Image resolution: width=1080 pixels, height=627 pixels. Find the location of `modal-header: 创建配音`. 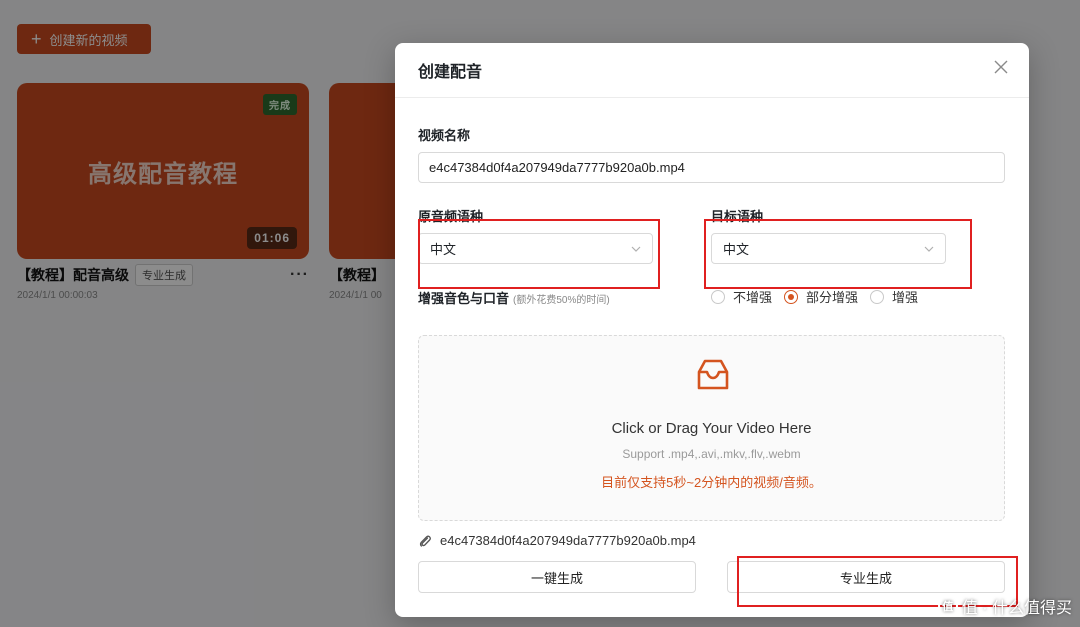

modal-header: 创建配音 is located at coordinates (712, 70).